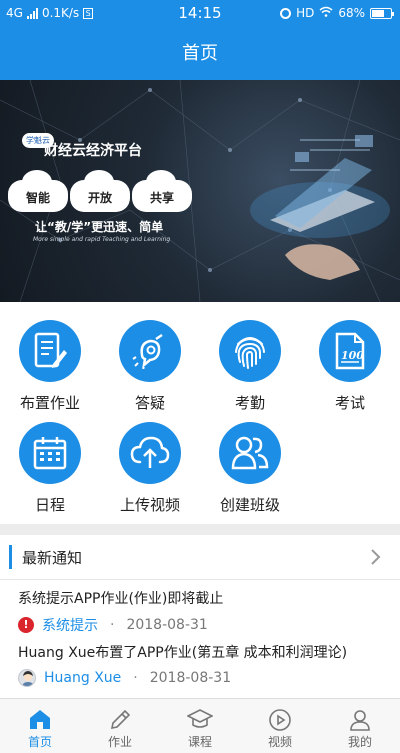 Image resolution: width=400 pixels, height=753 pixels. I want to click on tab-label: 作业, so click(119, 742).